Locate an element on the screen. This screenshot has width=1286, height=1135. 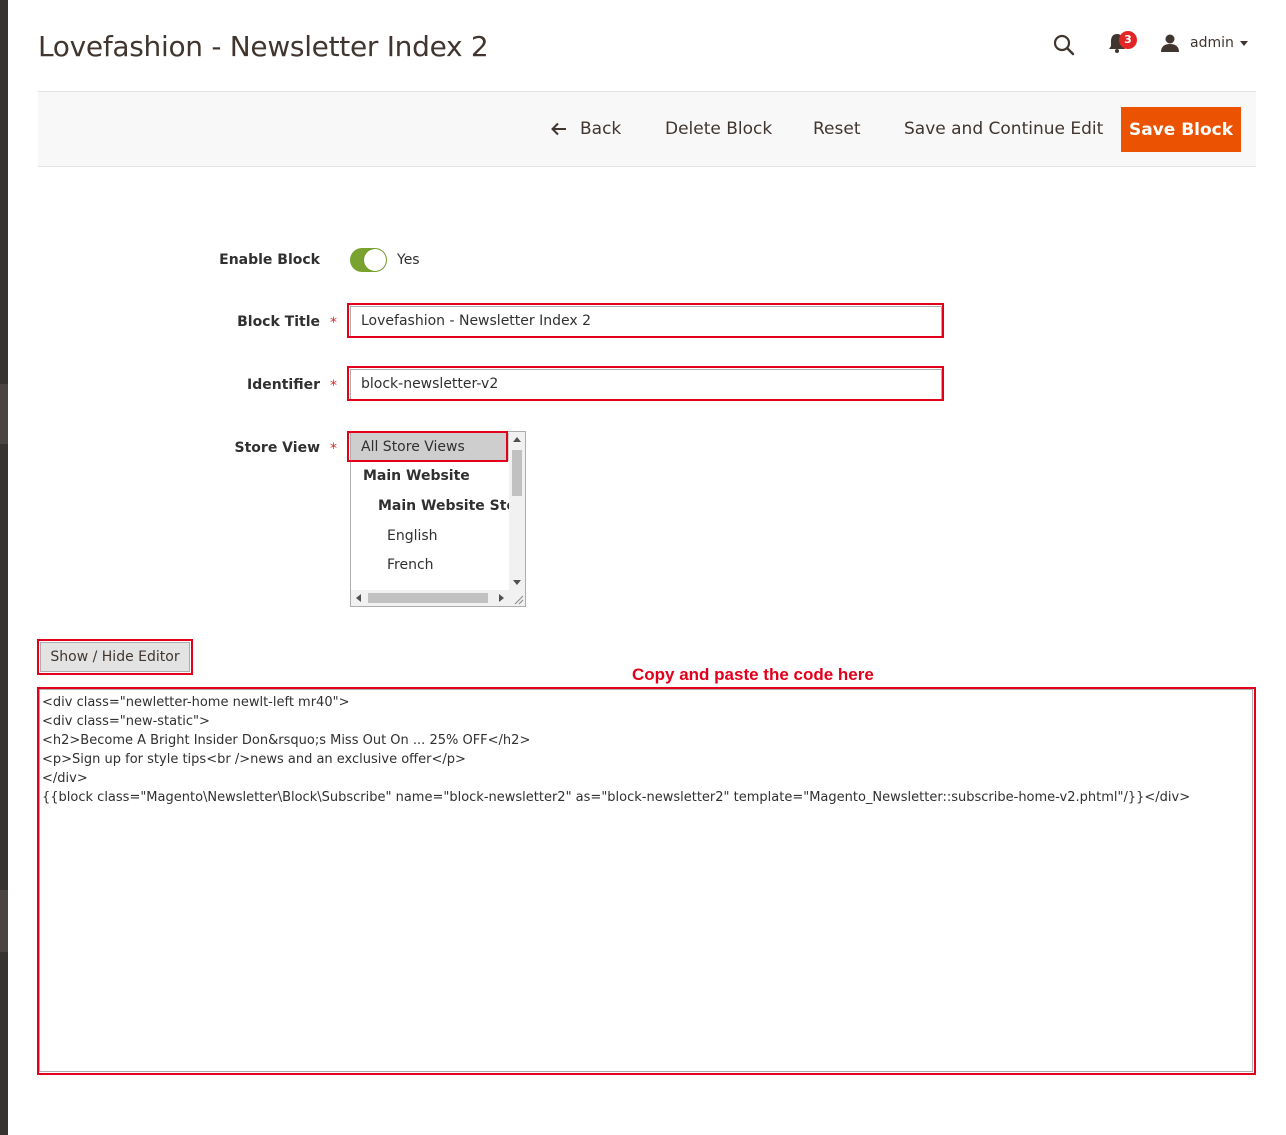
store-option-group-website: Main Website is located at coordinates (416, 476).